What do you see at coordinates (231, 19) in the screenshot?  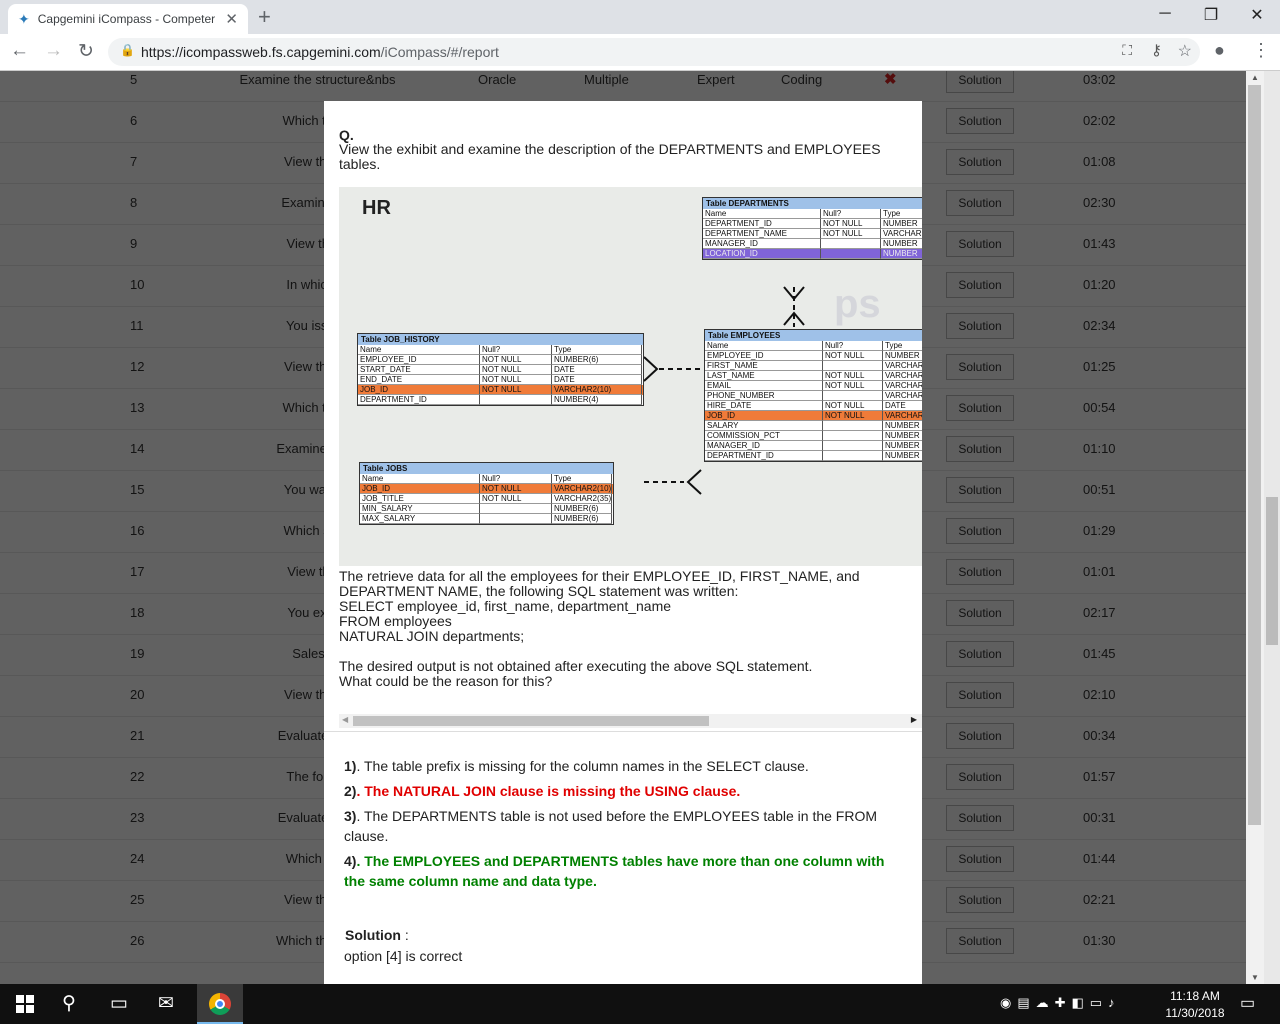 I see `close-tab-icon: ✕` at bounding box center [231, 19].